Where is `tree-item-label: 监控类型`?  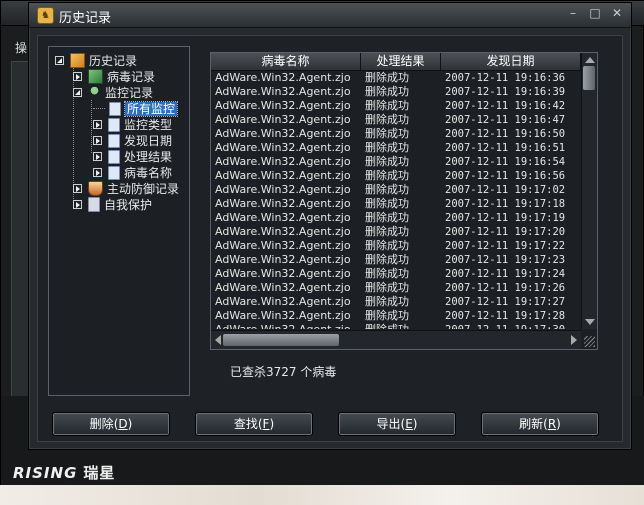
tree-item-label: 监控类型 is located at coordinates (148, 125).